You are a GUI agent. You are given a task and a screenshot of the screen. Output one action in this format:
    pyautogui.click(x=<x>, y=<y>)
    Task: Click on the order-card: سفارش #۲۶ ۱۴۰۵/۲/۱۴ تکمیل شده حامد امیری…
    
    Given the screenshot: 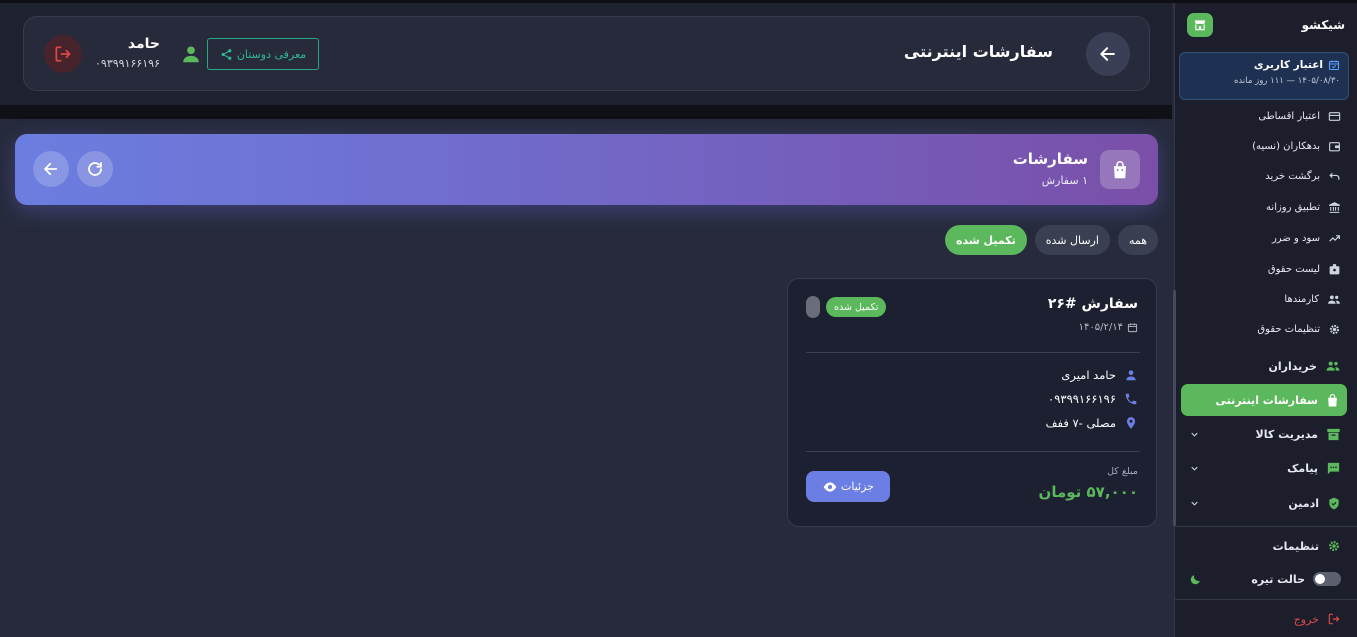 What is the action you would take?
    pyautogui.click(x=972, y=402)
    